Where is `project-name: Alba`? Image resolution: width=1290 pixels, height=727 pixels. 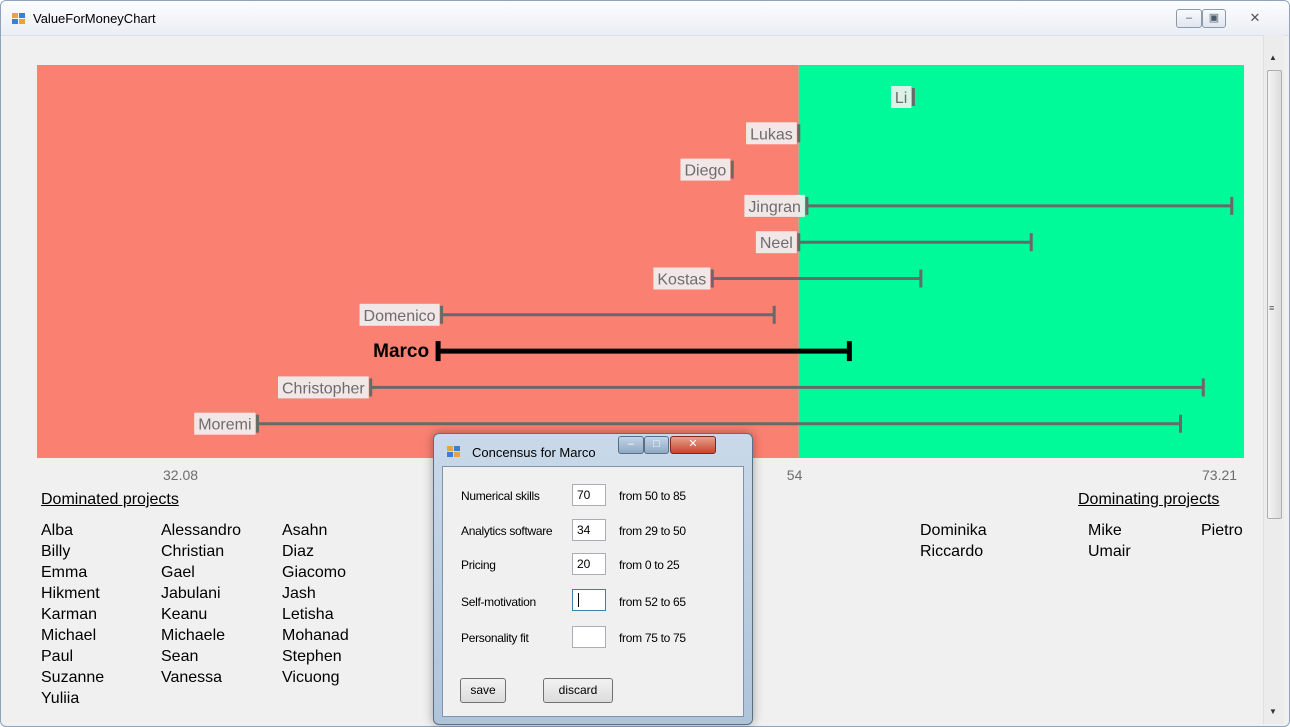
project-name: Alba is located at coordinates (57, 530).